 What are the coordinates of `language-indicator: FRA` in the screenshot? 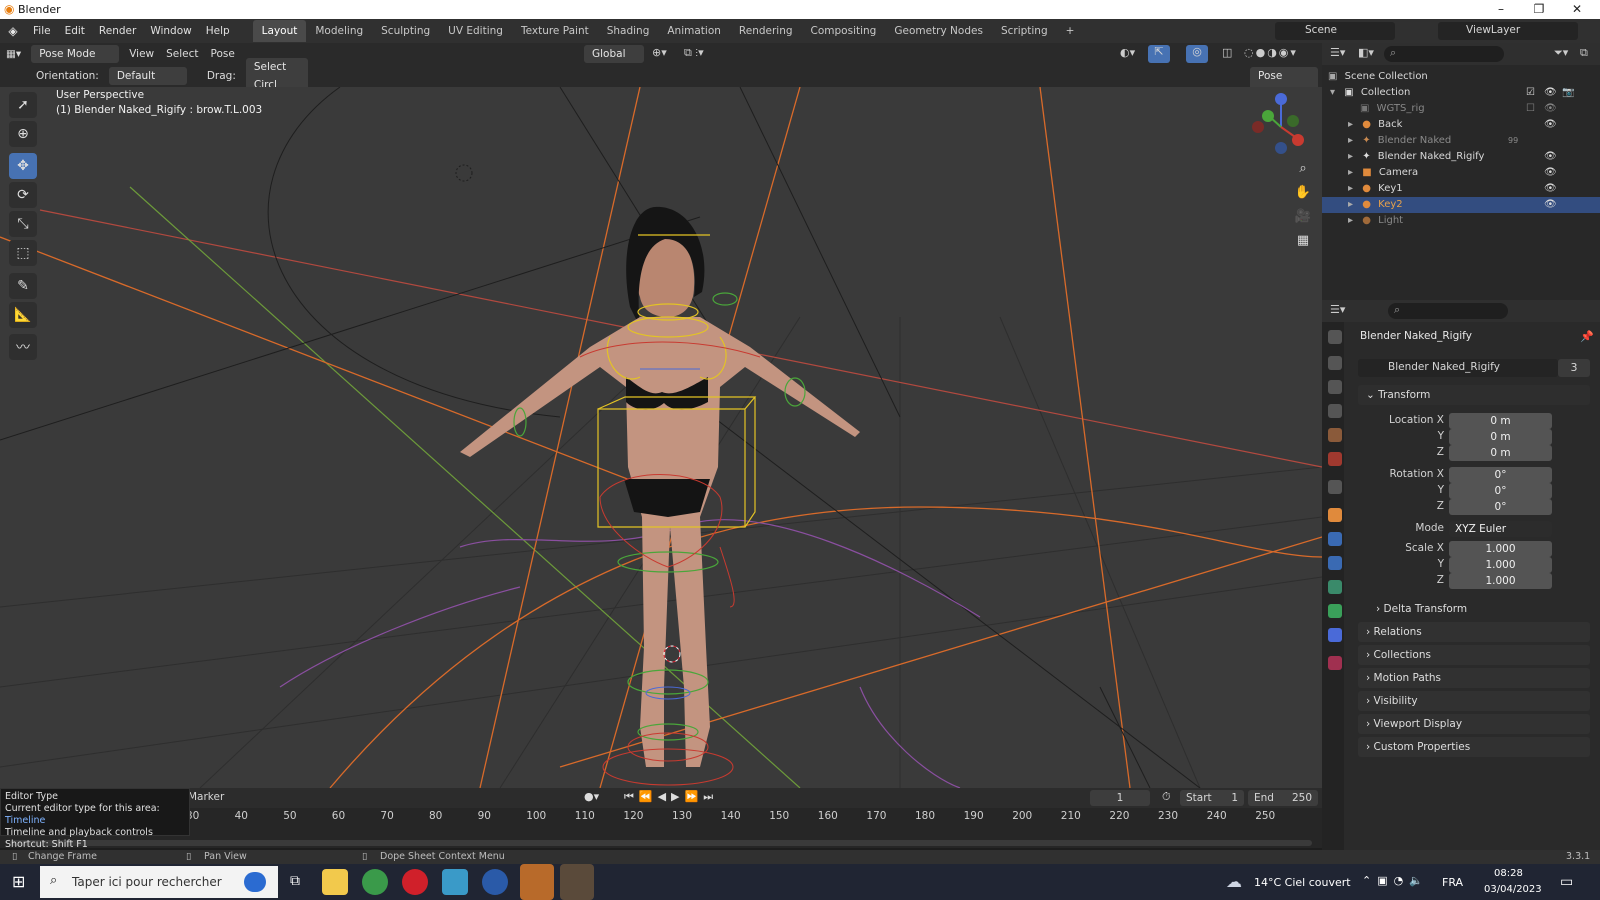 It's located at (1452, 882).